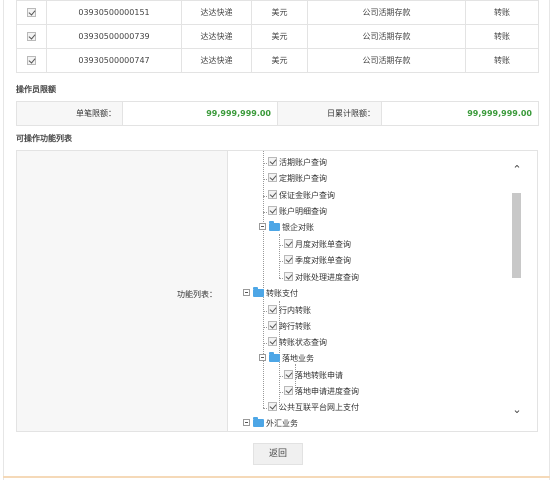 This screenshot has height=480, width=554. I want to click on tree-folder: 落地业务, so click(286, 359).